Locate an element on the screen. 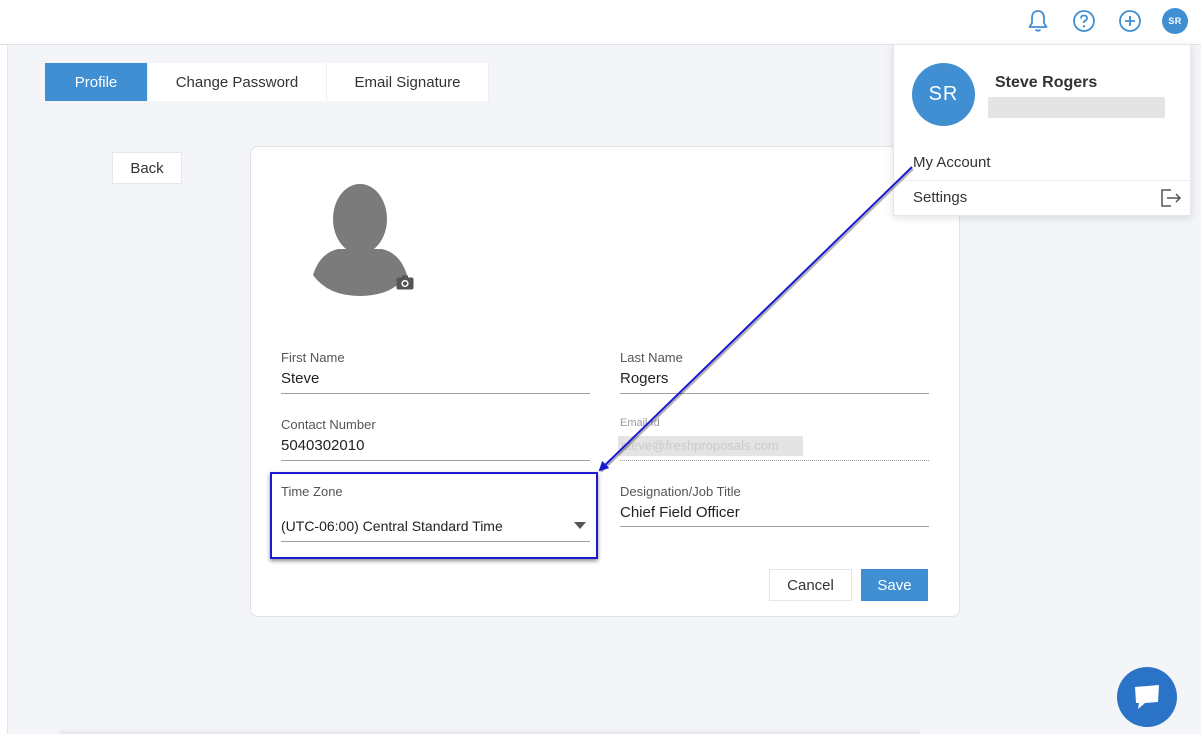  first-name-label: First Name is located at coordinates (313, 357).